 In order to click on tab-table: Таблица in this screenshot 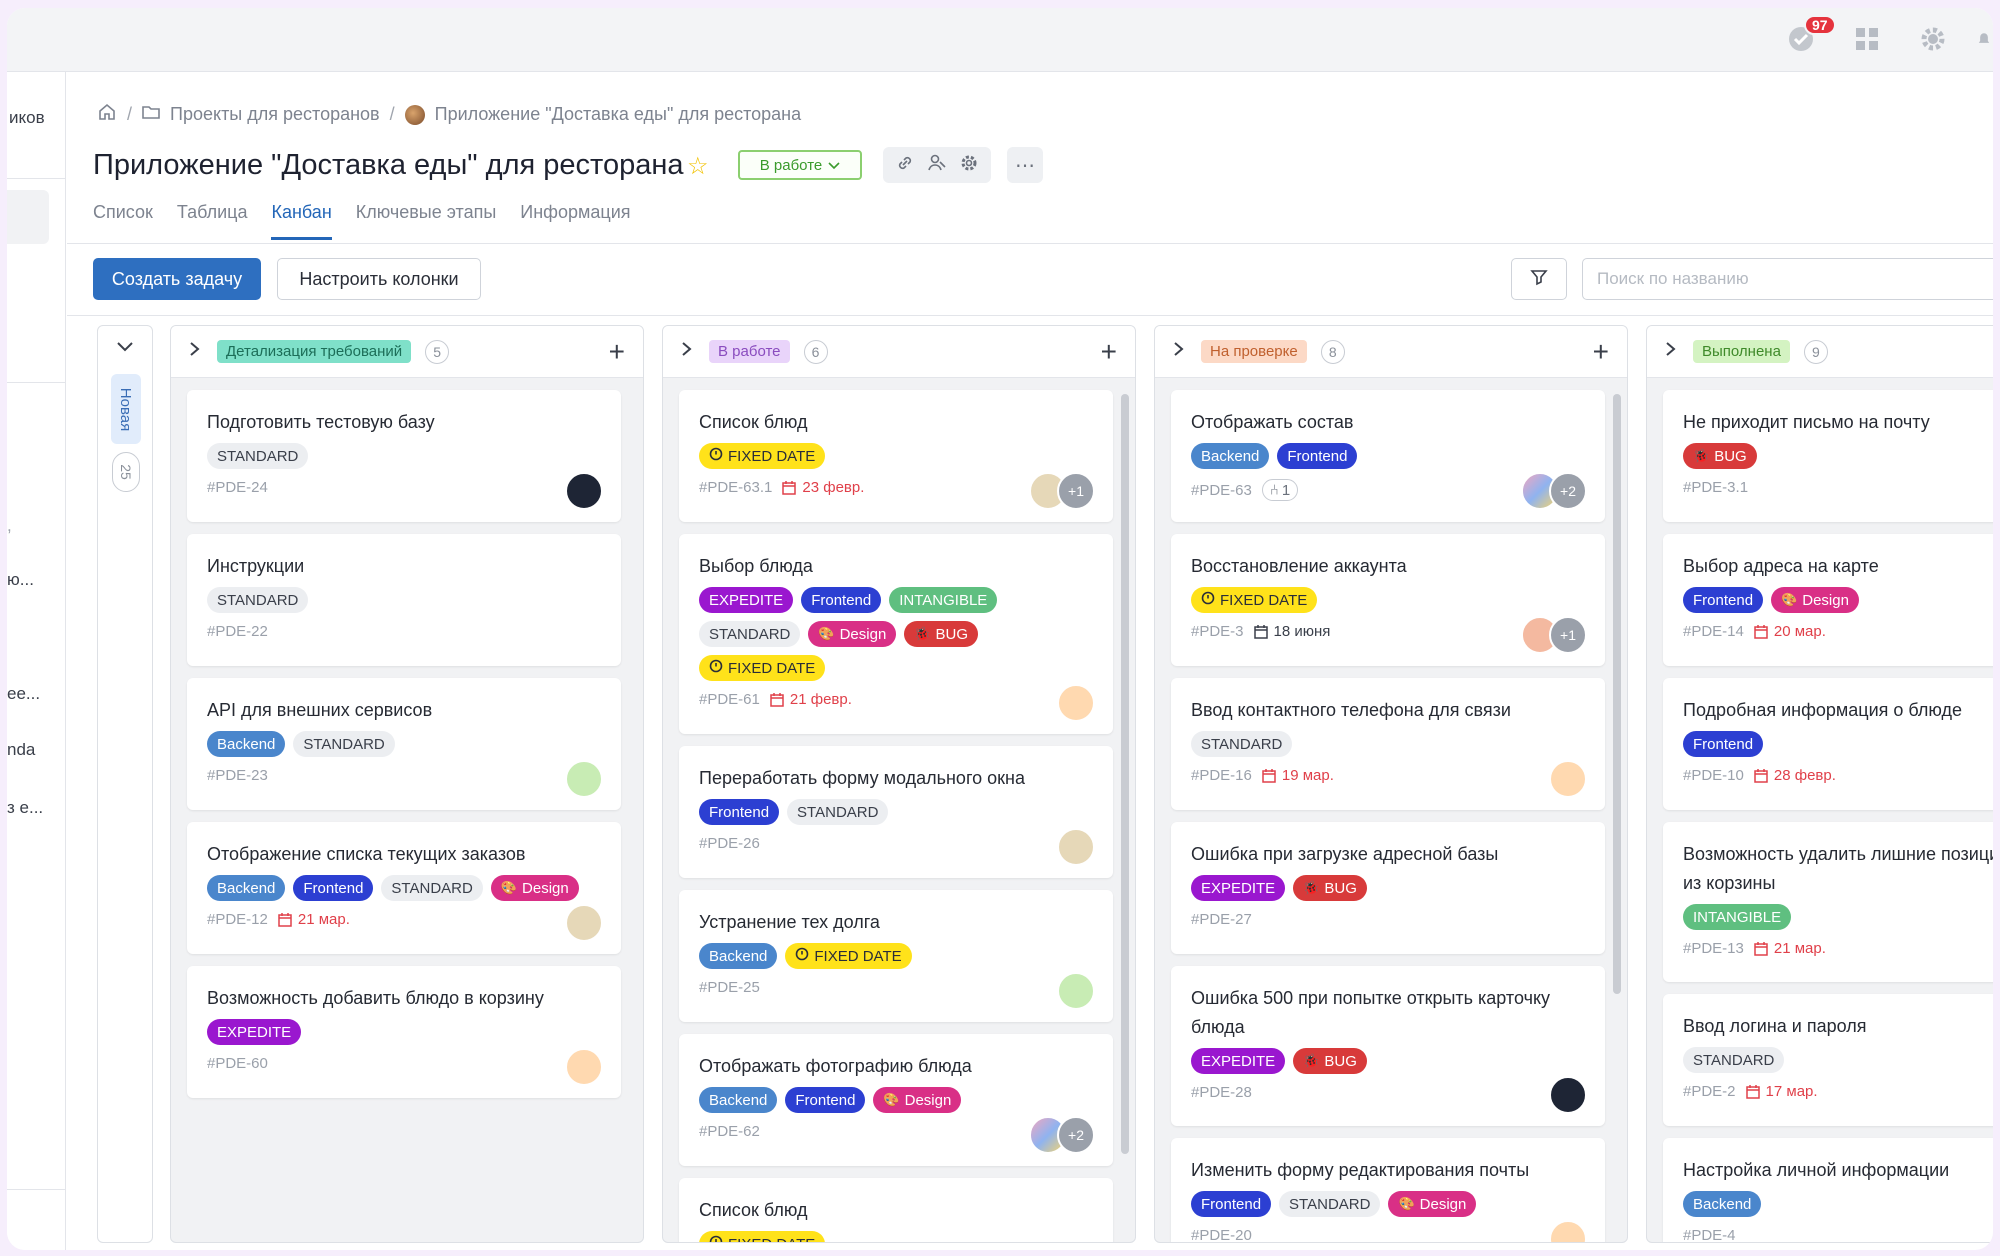, I will do `click(212, 221)`.